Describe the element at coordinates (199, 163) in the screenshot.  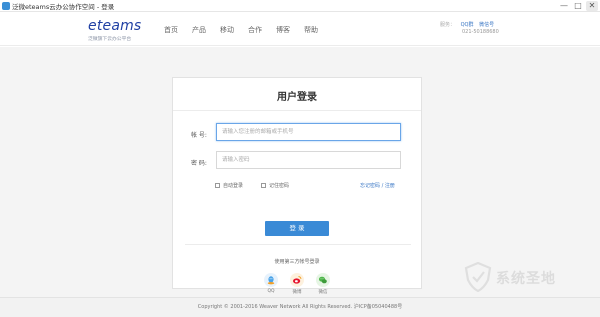
I see `password-label: 密 码:` at that location.